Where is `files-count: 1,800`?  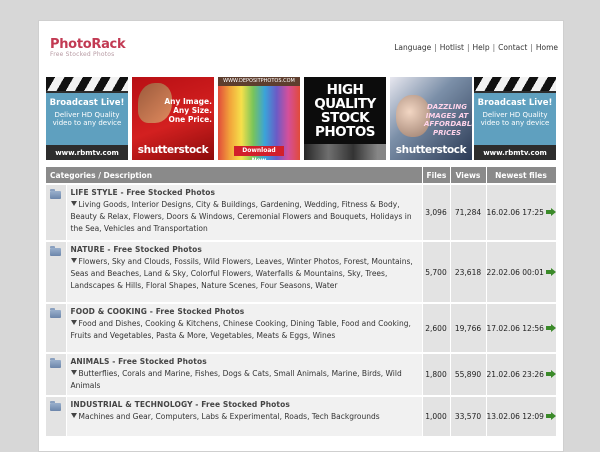 files-count: 1,800 is located at coordinates (436, 374).